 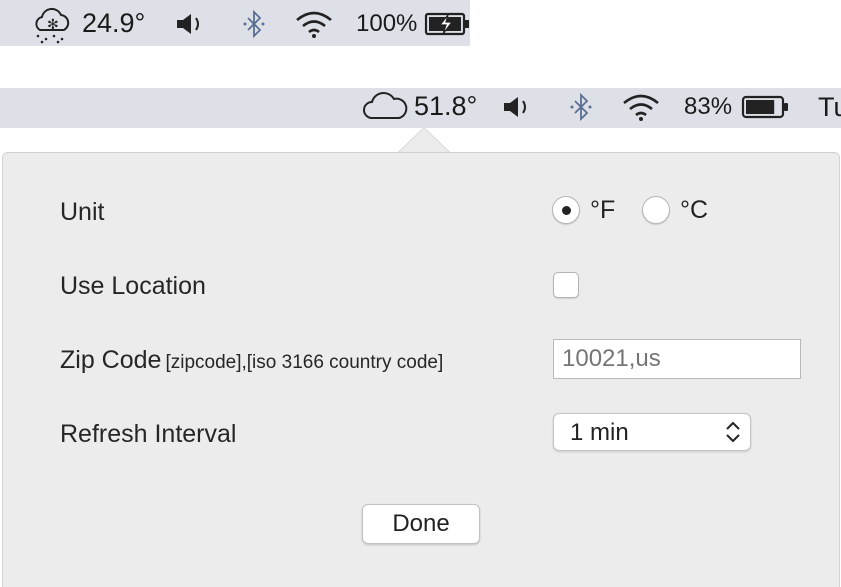 What do you see at coordinates (656, 210) in the screenshot?
I see `unit-radio-celsius` at bounding box center [656, 210].